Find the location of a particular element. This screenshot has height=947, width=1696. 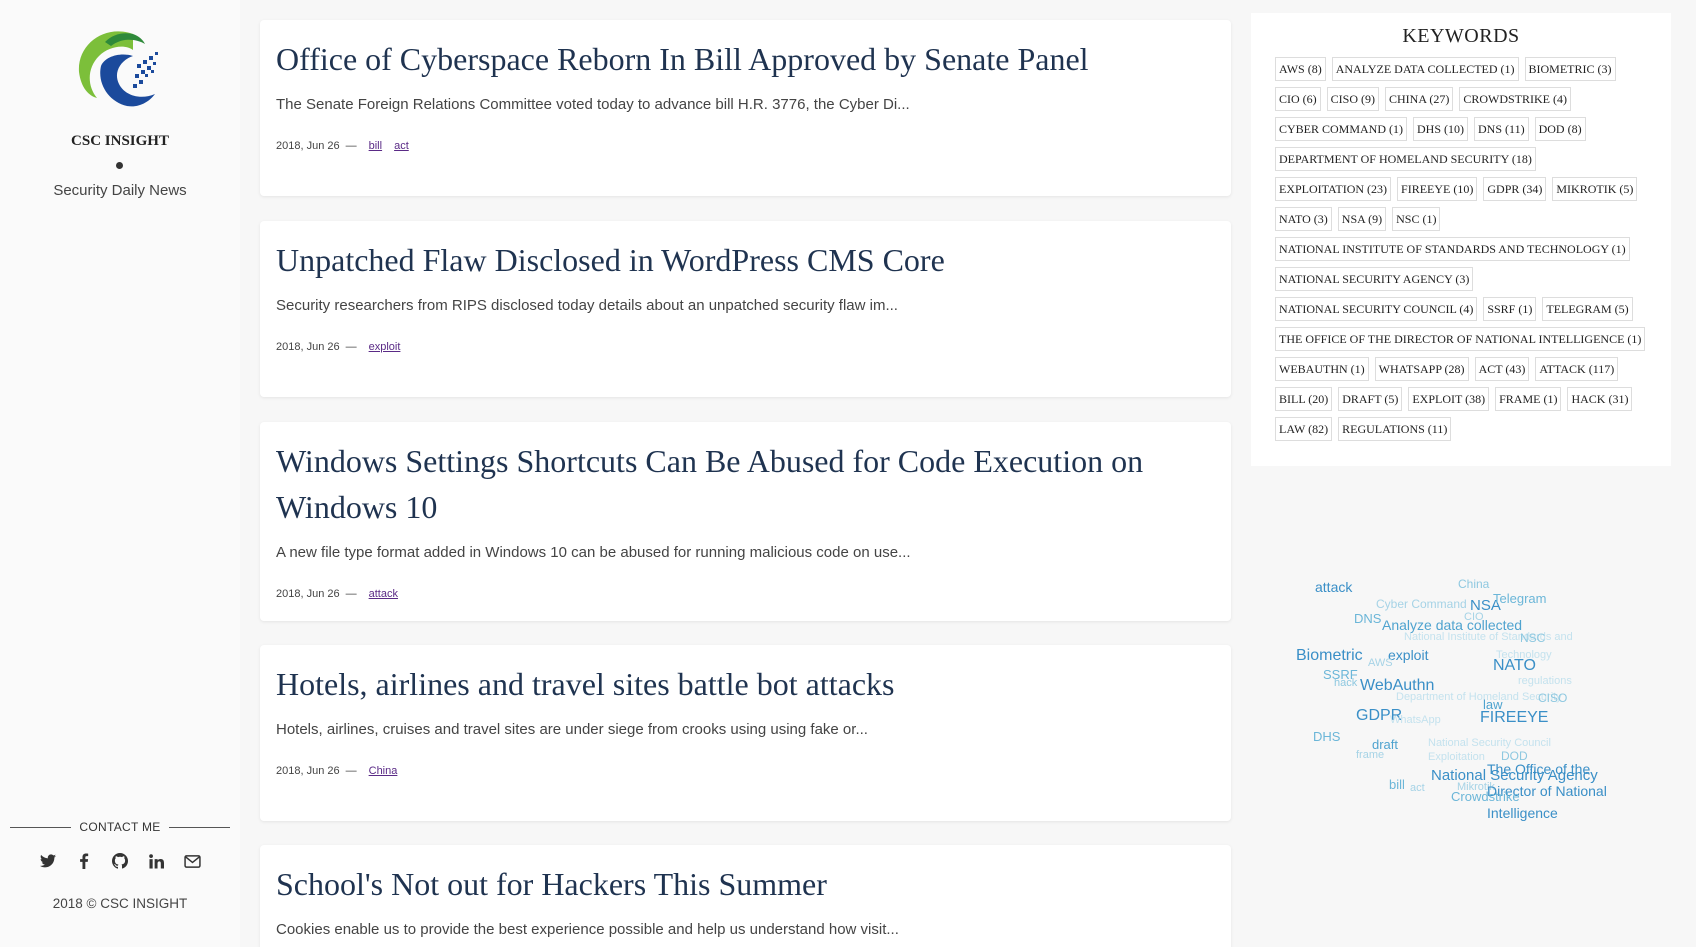

keyword-tag: CIO (6) is located at coordinates (1298, 99).